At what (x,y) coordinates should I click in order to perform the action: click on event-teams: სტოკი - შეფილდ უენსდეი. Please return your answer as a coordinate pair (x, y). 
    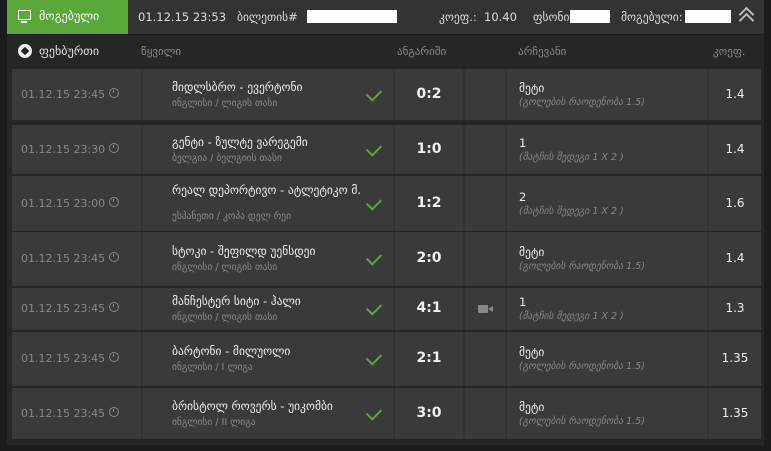
    Looking at the image, I should click on (244, 251).